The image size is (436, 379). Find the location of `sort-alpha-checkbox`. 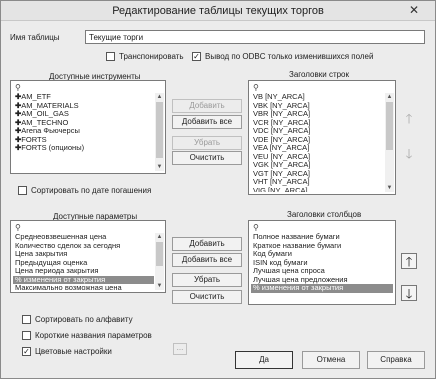

sort-alpha-checkbox is located at coordinates (26, 319).